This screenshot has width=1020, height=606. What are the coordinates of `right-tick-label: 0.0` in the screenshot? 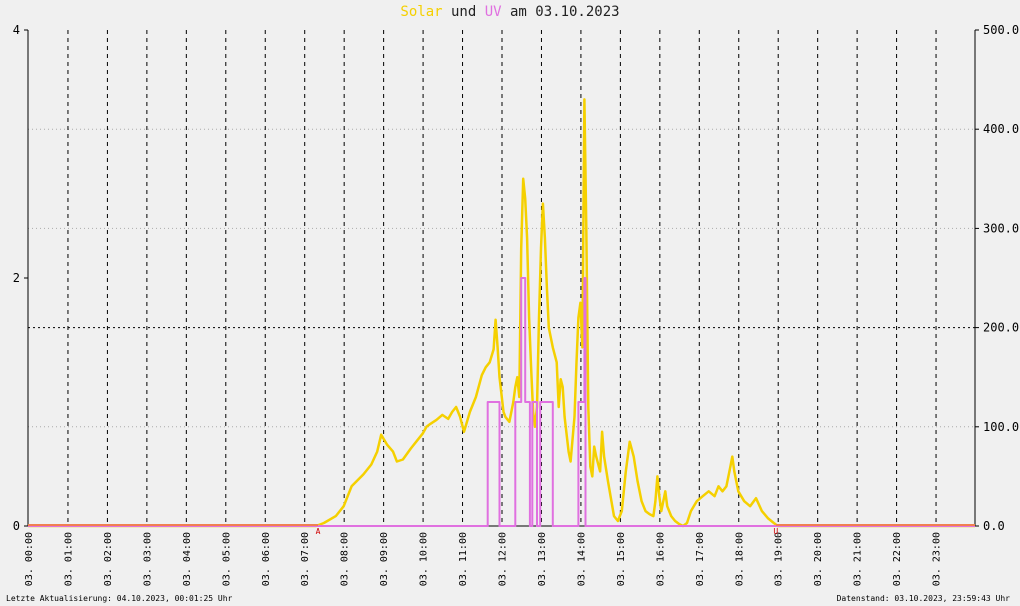 It's located at (994, 526).